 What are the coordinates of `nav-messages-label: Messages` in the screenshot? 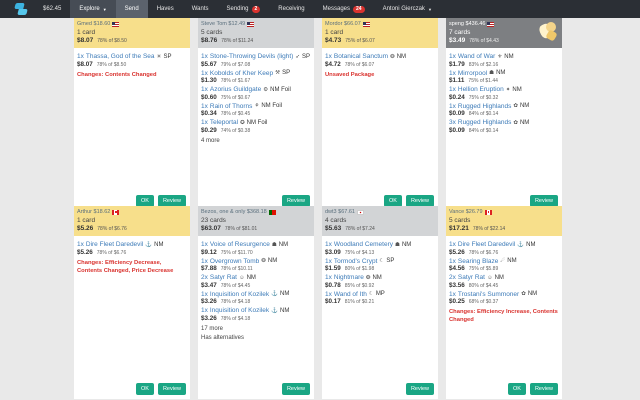 It's located at (336, 9).